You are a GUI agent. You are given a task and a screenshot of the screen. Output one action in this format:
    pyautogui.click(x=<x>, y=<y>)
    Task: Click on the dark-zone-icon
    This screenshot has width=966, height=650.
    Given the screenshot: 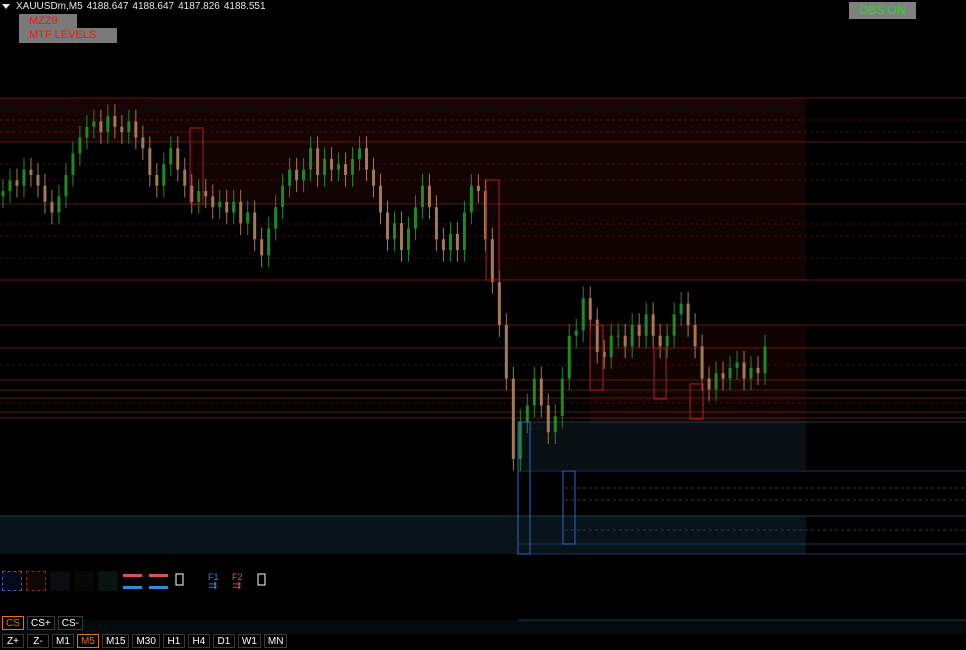 What is the action you would take?
    pyautogui.click(x=60, y=581)
    